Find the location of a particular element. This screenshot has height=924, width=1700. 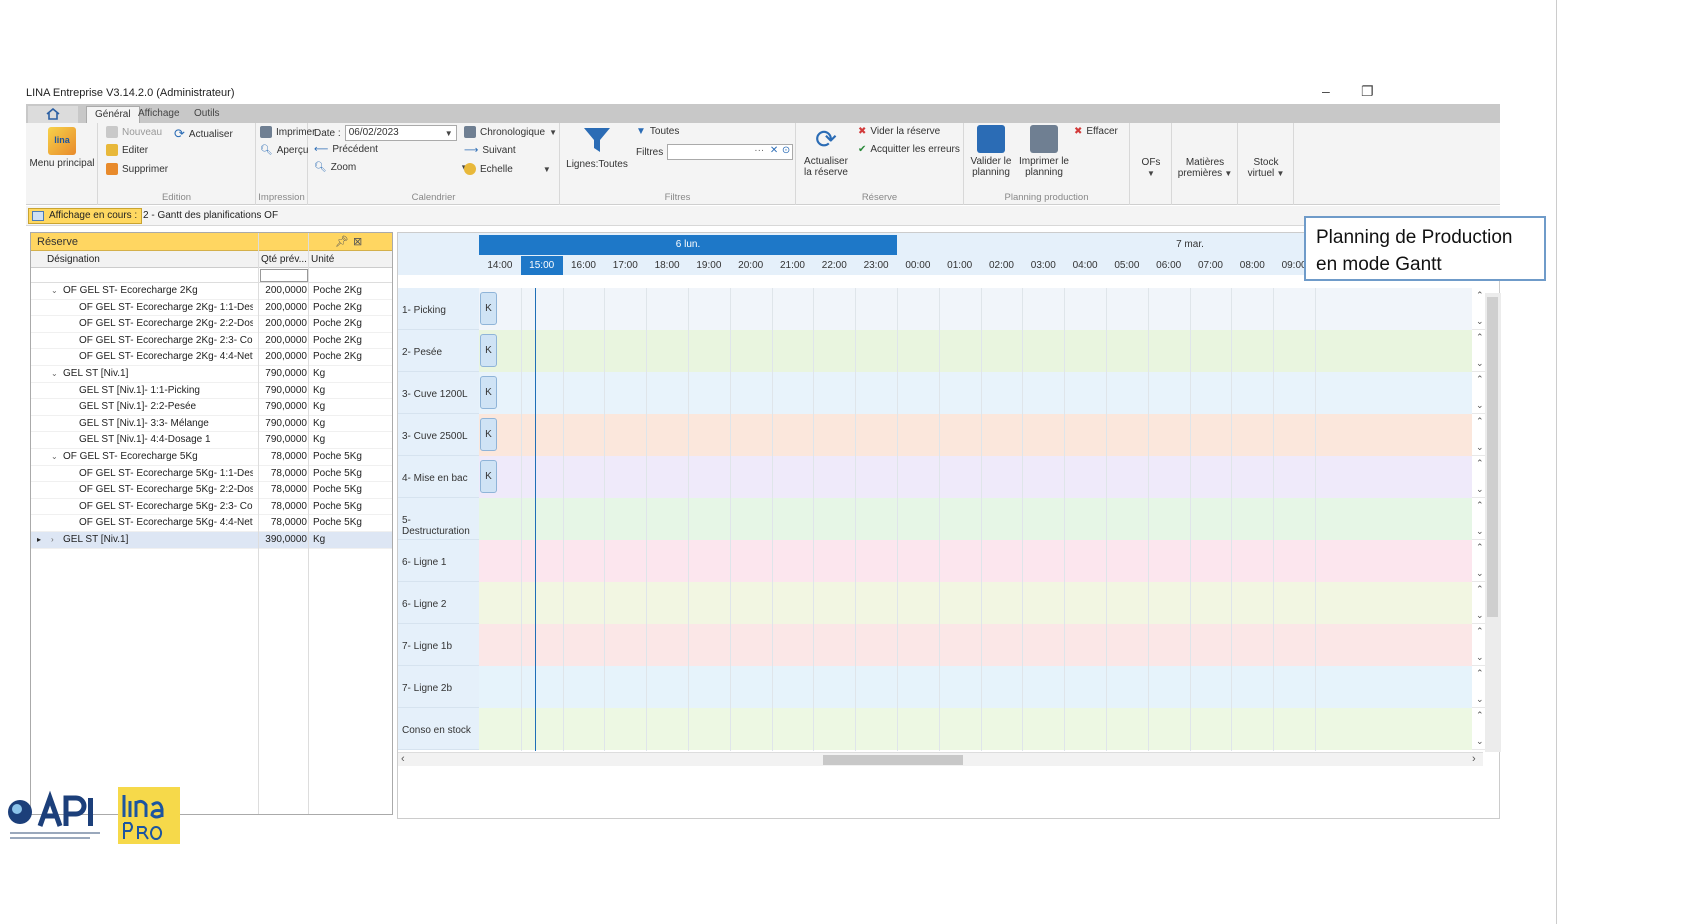

gantt-horizontal-scrollbar: ‹ › is located at coordinates (940, 759).